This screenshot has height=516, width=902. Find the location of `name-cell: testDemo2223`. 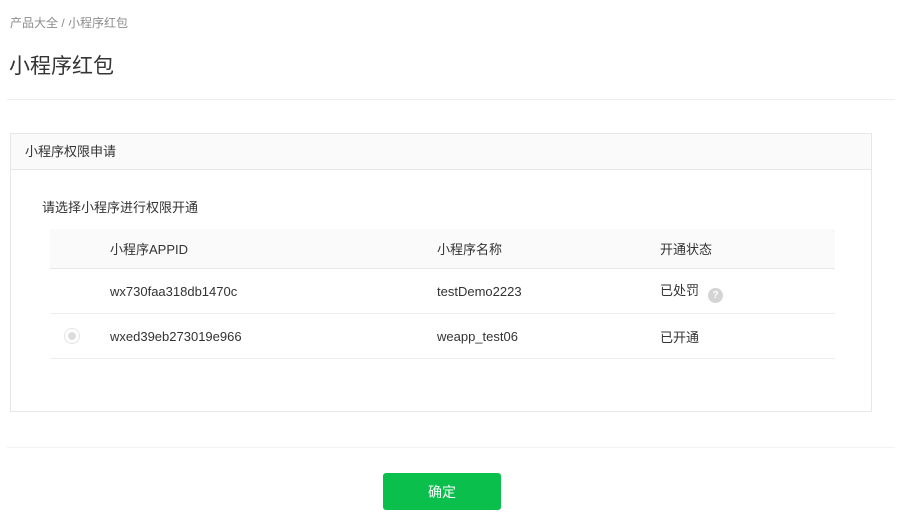

name-cell: testDemo2223 is located at coordinates (548, 291).